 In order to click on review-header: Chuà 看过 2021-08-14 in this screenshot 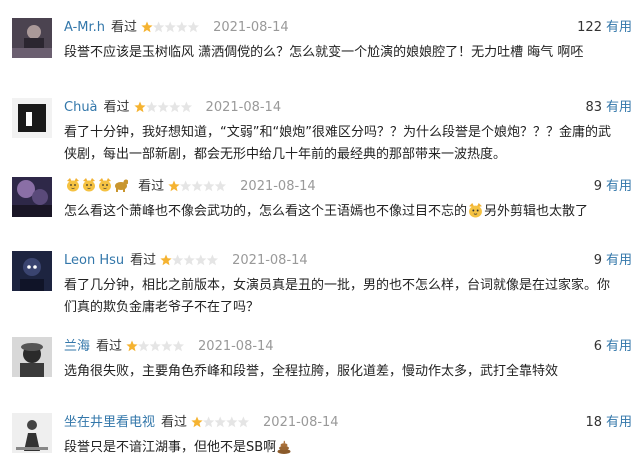, I will do `click(352, 108)`.